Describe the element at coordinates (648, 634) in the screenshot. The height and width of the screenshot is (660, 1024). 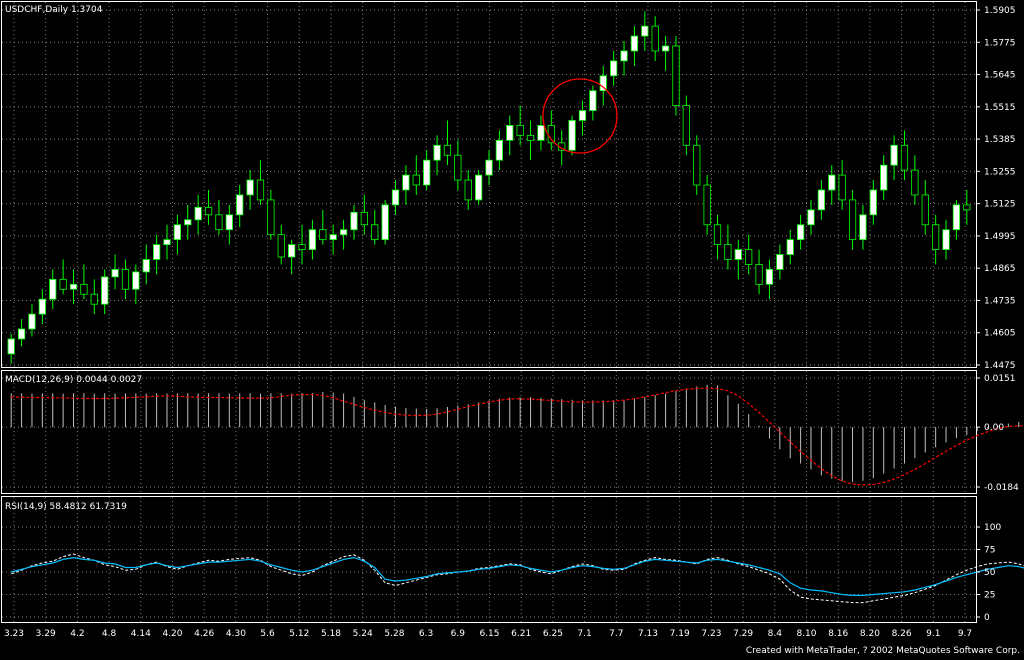
I see `x-tick-label: 7.13` at that location.